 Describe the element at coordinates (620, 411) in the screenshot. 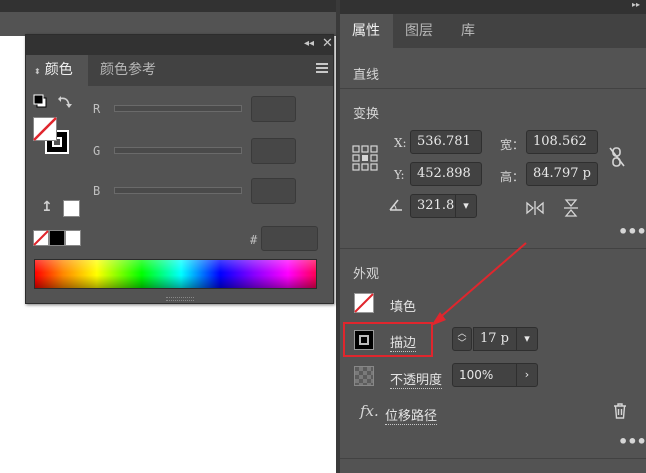

I see `trash-icon` at that location.